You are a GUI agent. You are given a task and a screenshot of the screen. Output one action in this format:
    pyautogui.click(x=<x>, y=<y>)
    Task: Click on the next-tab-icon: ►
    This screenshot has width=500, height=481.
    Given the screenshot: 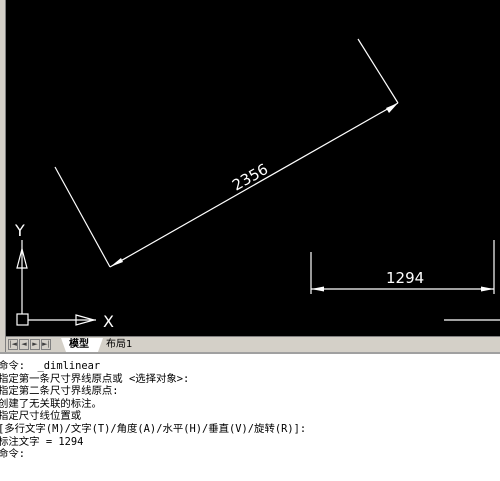 What is the action you would take?
    pyautogui.click(x=35, y=344)
    